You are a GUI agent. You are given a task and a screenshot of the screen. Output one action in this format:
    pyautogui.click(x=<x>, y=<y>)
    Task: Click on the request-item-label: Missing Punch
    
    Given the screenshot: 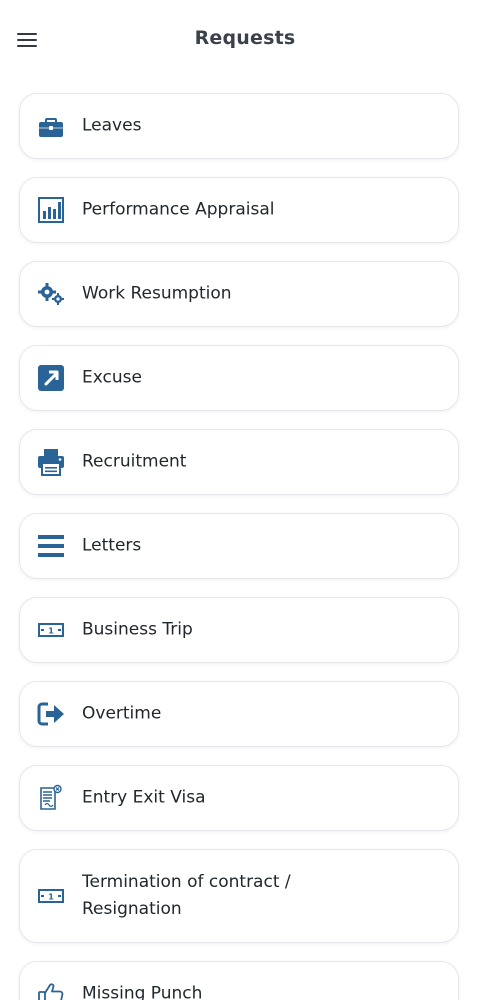 What is the action you would take?
    pyautogui.click(x=142, y=991)
    